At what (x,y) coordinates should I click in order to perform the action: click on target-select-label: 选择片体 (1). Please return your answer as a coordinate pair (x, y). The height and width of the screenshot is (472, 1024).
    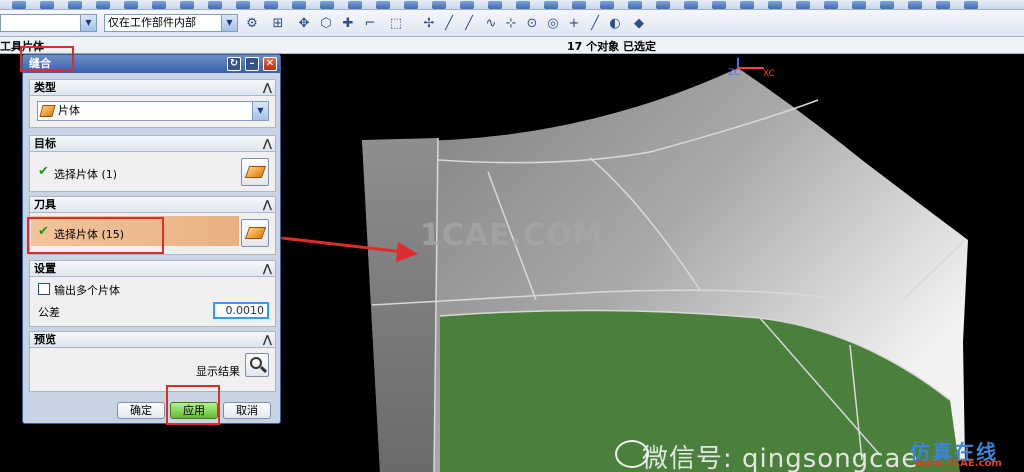
    Looking at the image, I should click on (85, 174).